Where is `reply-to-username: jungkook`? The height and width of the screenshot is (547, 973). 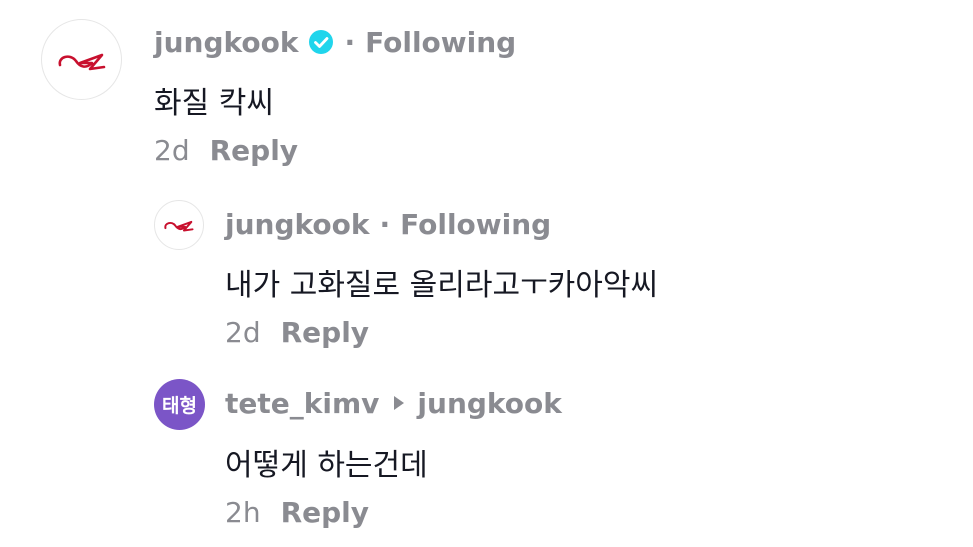
reply-to-username: jungkook is located at coordinates (489, 403).